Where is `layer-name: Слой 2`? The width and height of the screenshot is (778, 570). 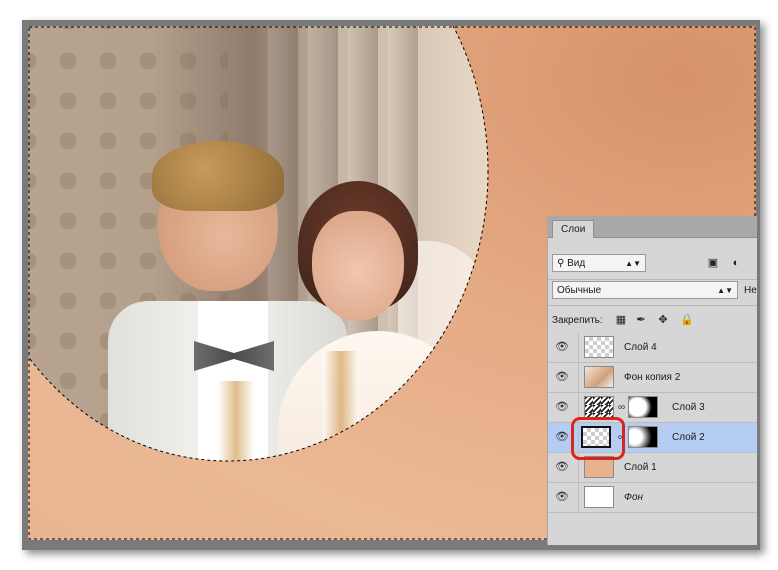 layer-name: Слой 2 is located at coordinates (688, 437).